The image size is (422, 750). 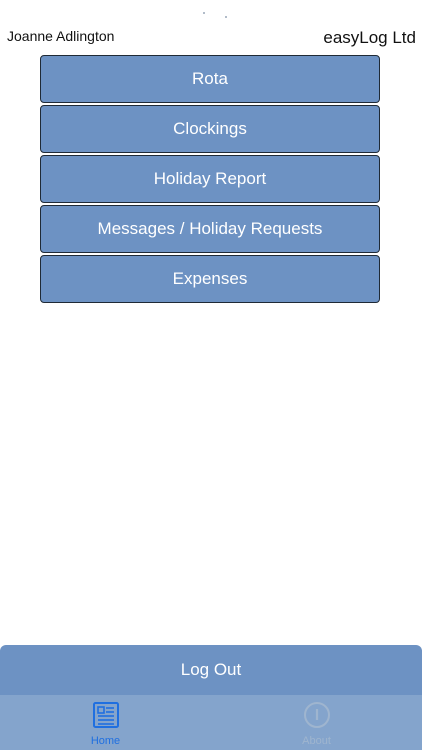 I want to click on status-bar-dots, so click(x=211, y=14).